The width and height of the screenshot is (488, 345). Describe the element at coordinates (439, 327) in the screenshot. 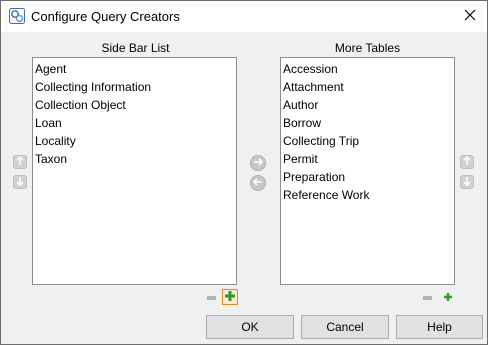

I see `help-button: Help` at that location.